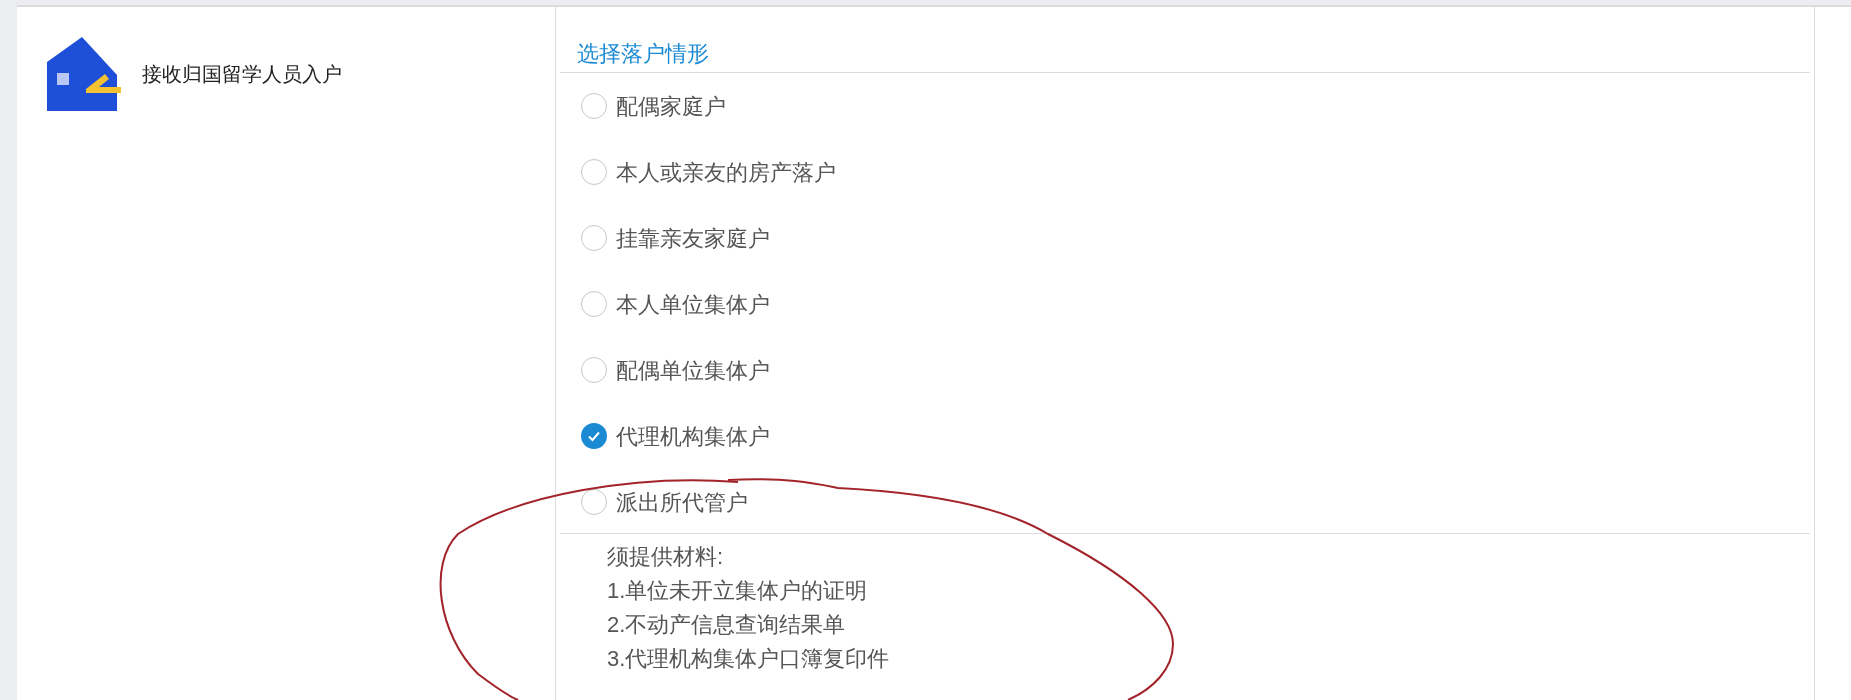 Image resolution: width=1851 pixels, height=700 pixels. What do you see at coordinates (242, 74) in the screenshot?
I see `item-label: 接收归国留学人员入户` at bounding box center [242, 74].